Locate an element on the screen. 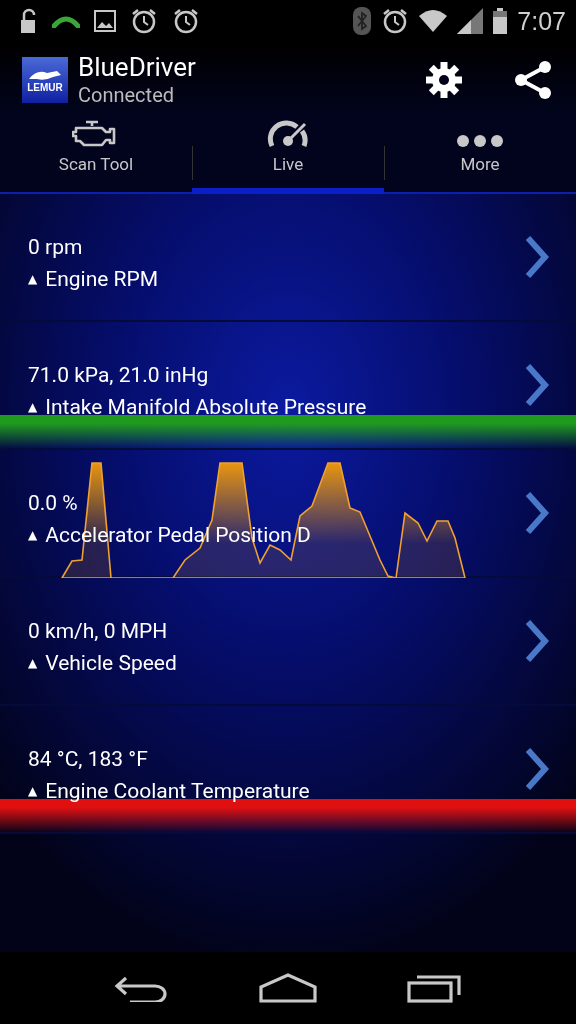 The image size is (576, 1024). wifi-icon is located at coordinates (433, 21).